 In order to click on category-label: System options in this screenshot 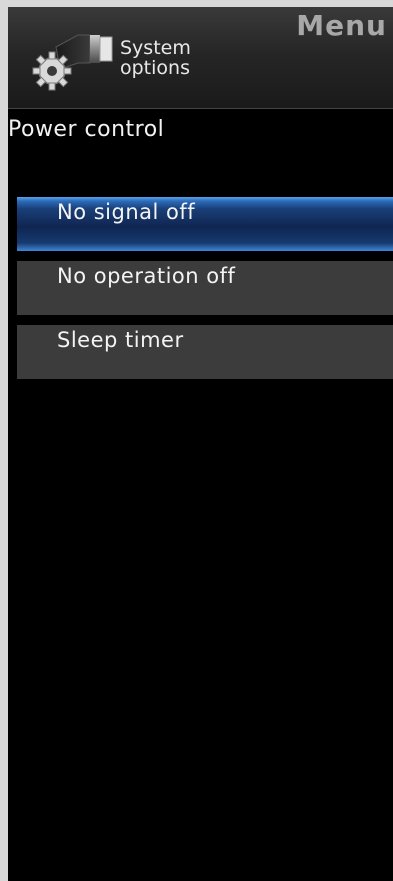, I will do `click(155, 58)`.